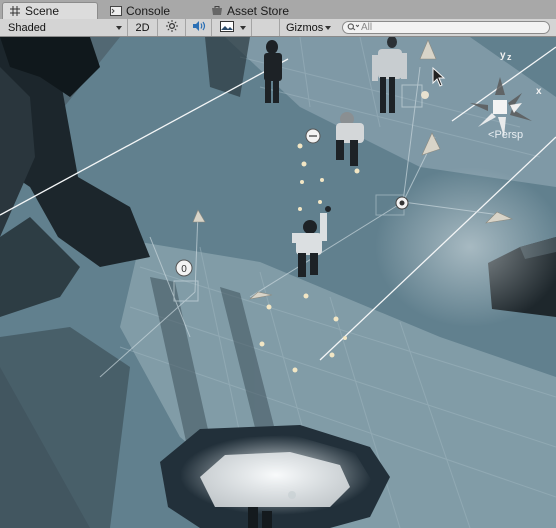 The height and width of the screenshot is (528, 556). What do you see at coordinates (503, 55) in the screenshot?
I see `axis-label-y: y` at bounding box center [503, 55].